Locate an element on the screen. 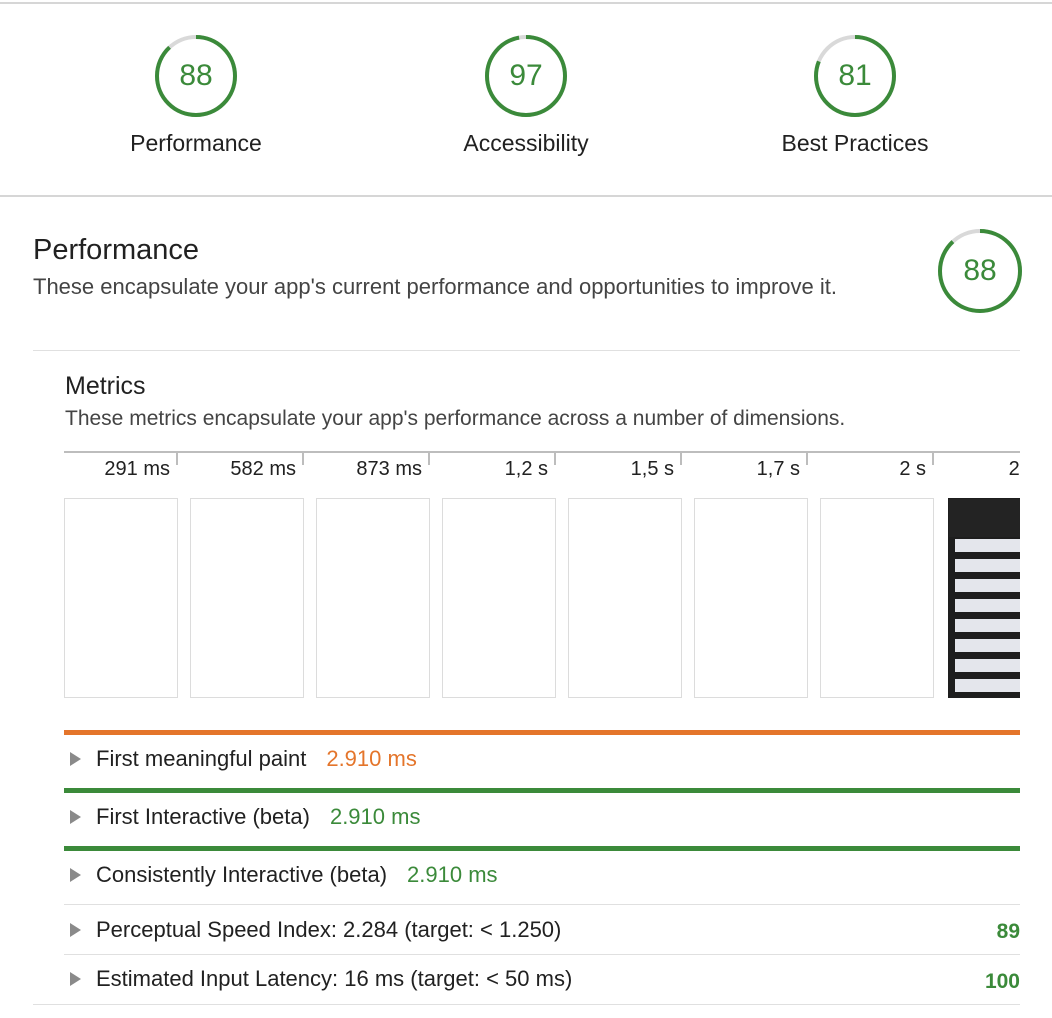  gauge-performance: 88 Performance is located at coordinates (196, 95).